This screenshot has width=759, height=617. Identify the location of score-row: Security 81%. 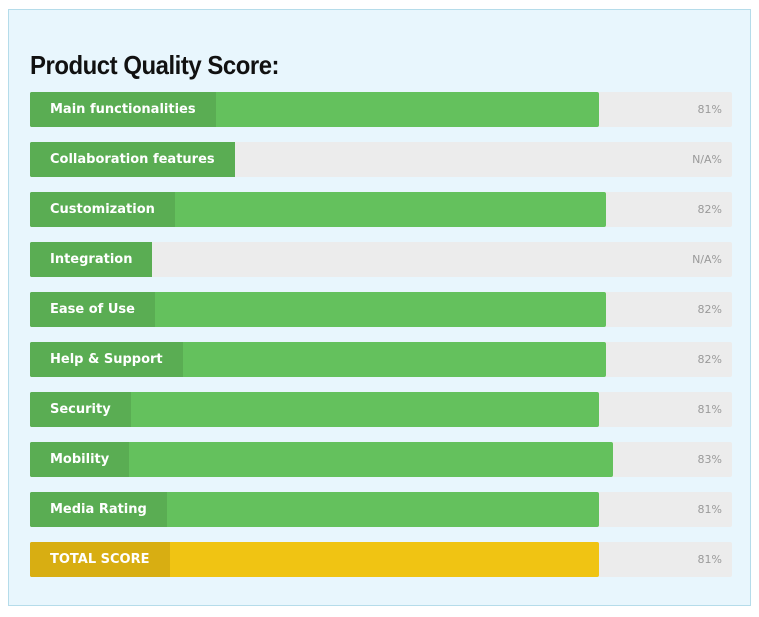
(381, 409).